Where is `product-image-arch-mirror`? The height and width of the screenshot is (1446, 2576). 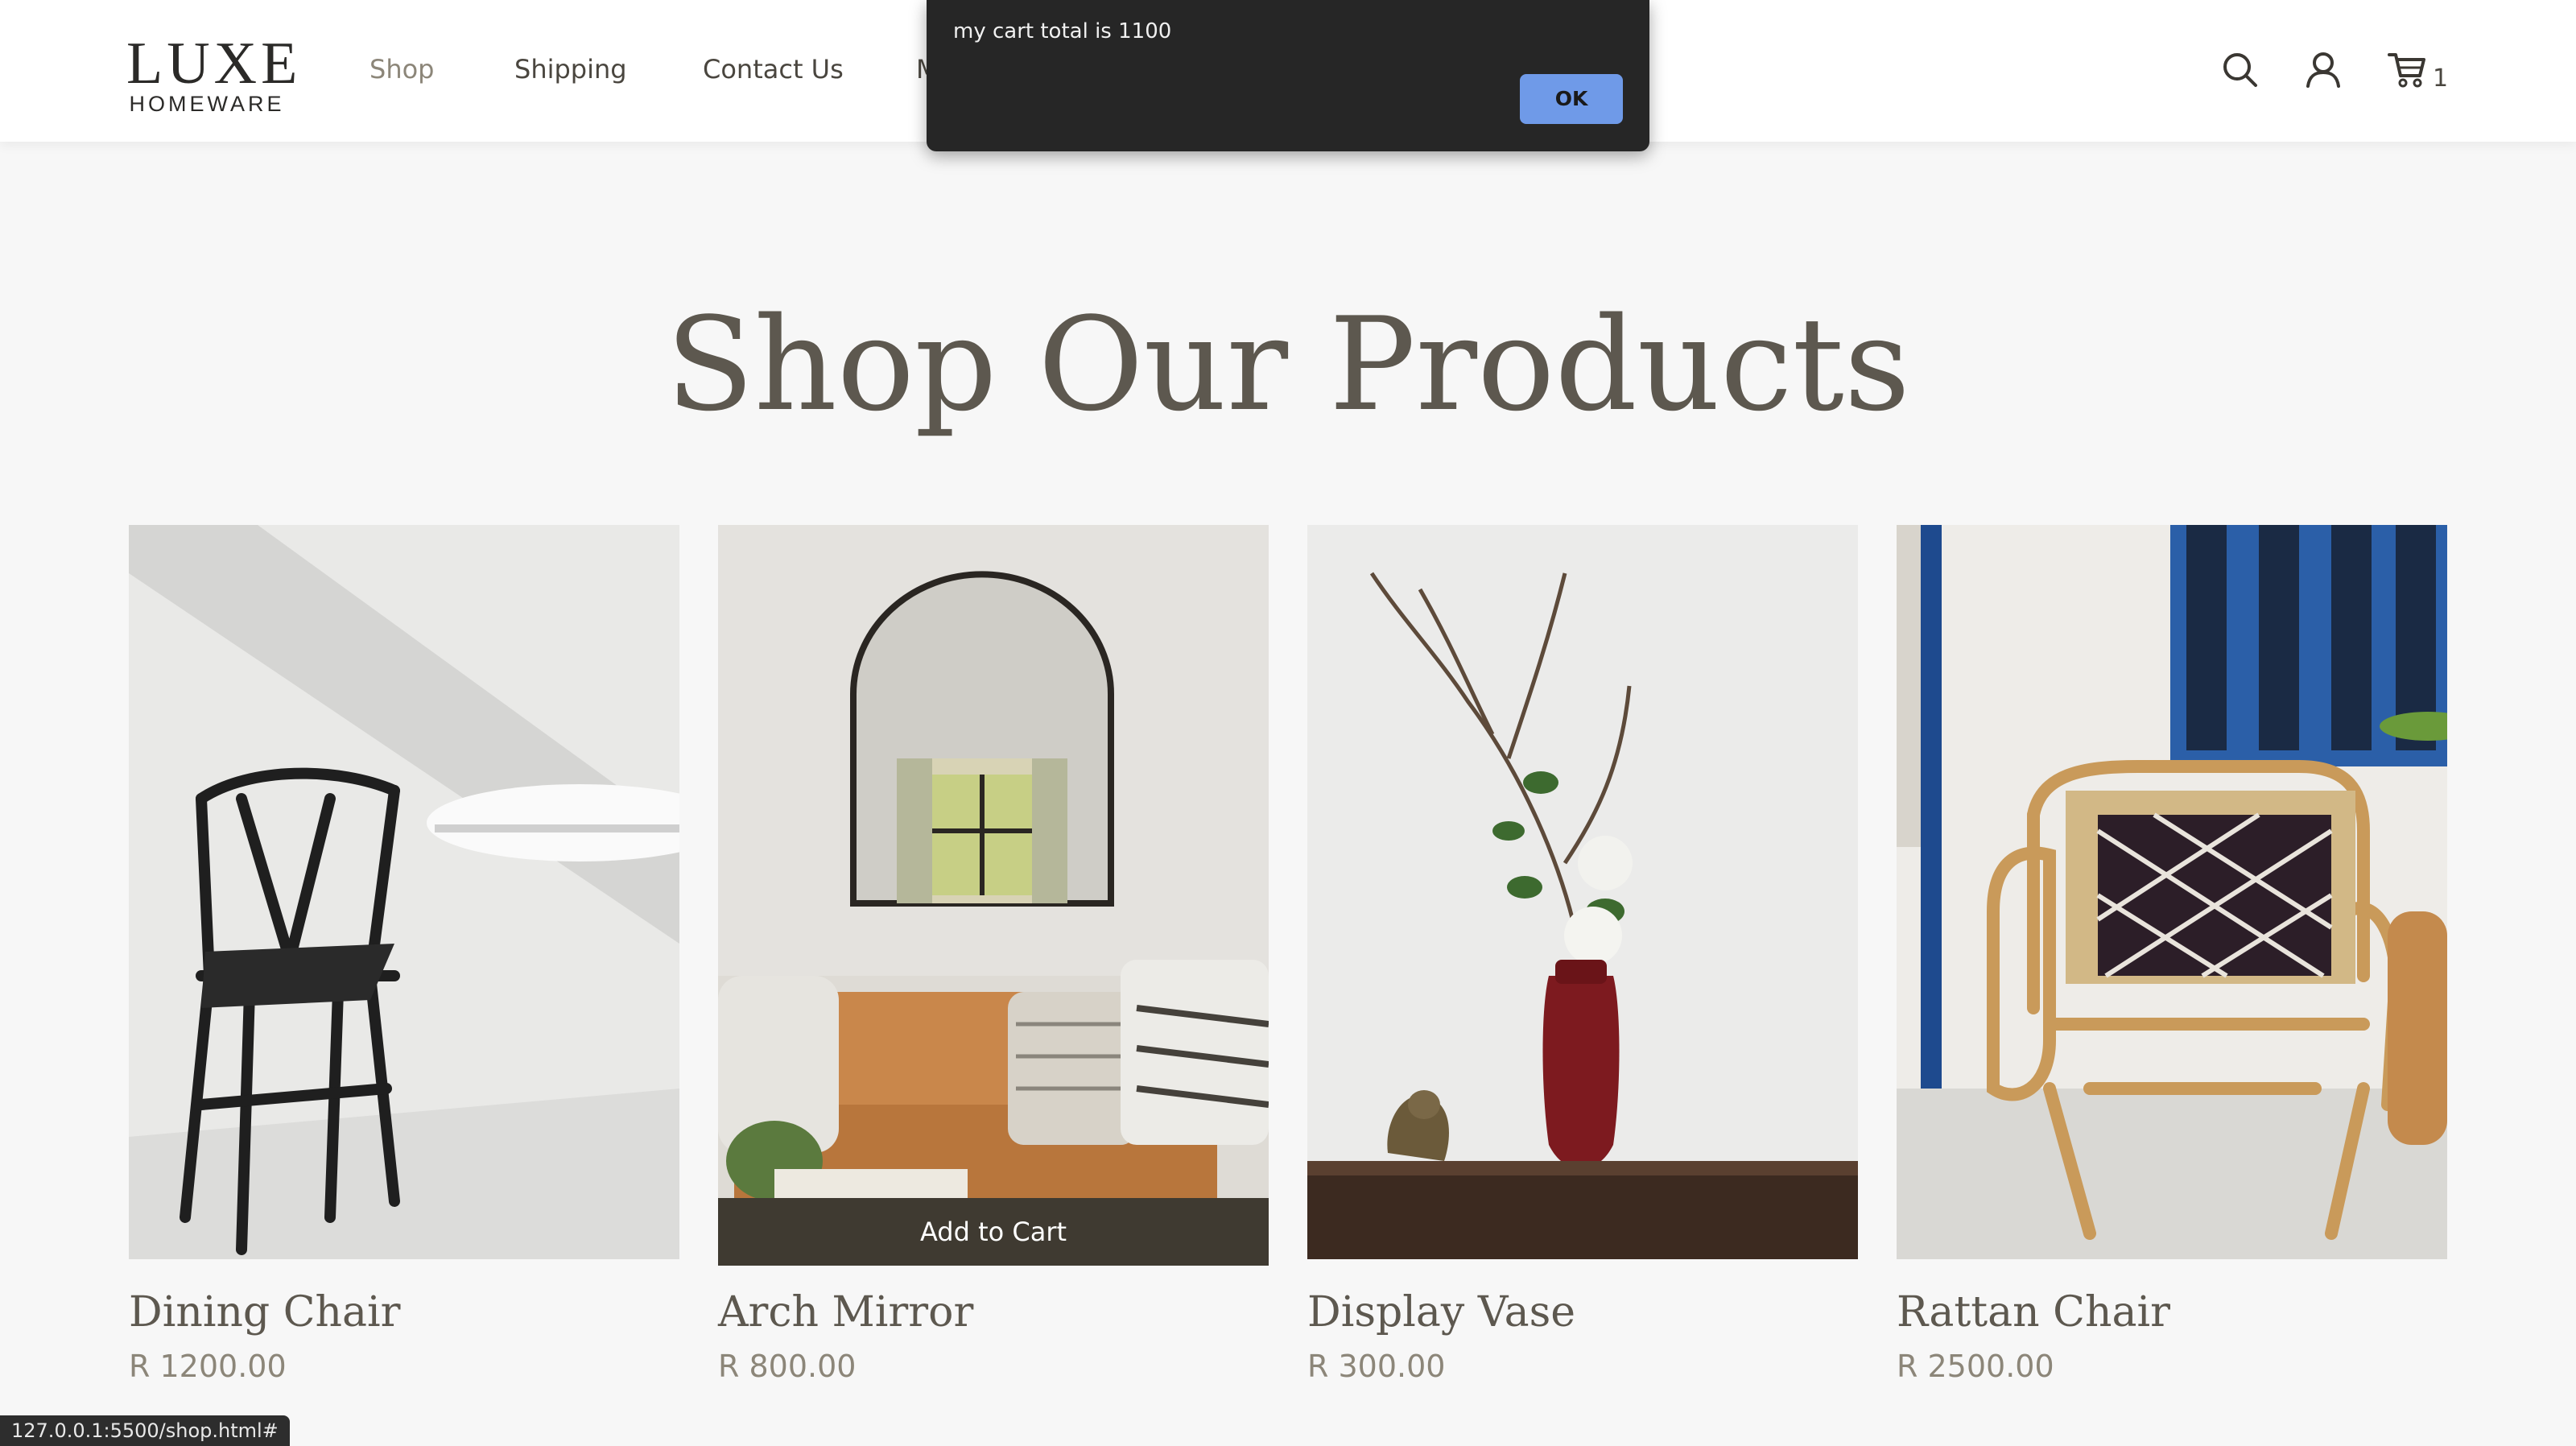 product-image-arch-mirror is located at coordinates (993, 892).